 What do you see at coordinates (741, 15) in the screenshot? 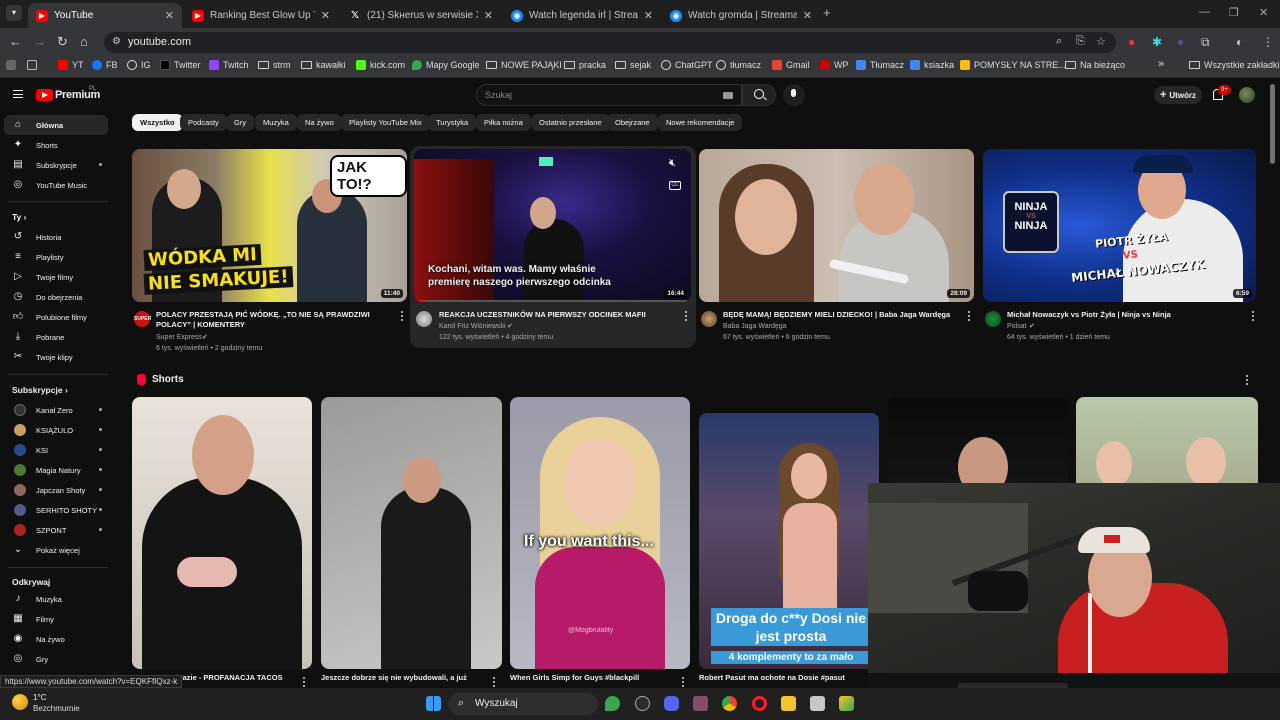
I see `tab-streamable-gromda: ◉ Watch gromda | Streamable ✕` at bounding box center [741, 15].